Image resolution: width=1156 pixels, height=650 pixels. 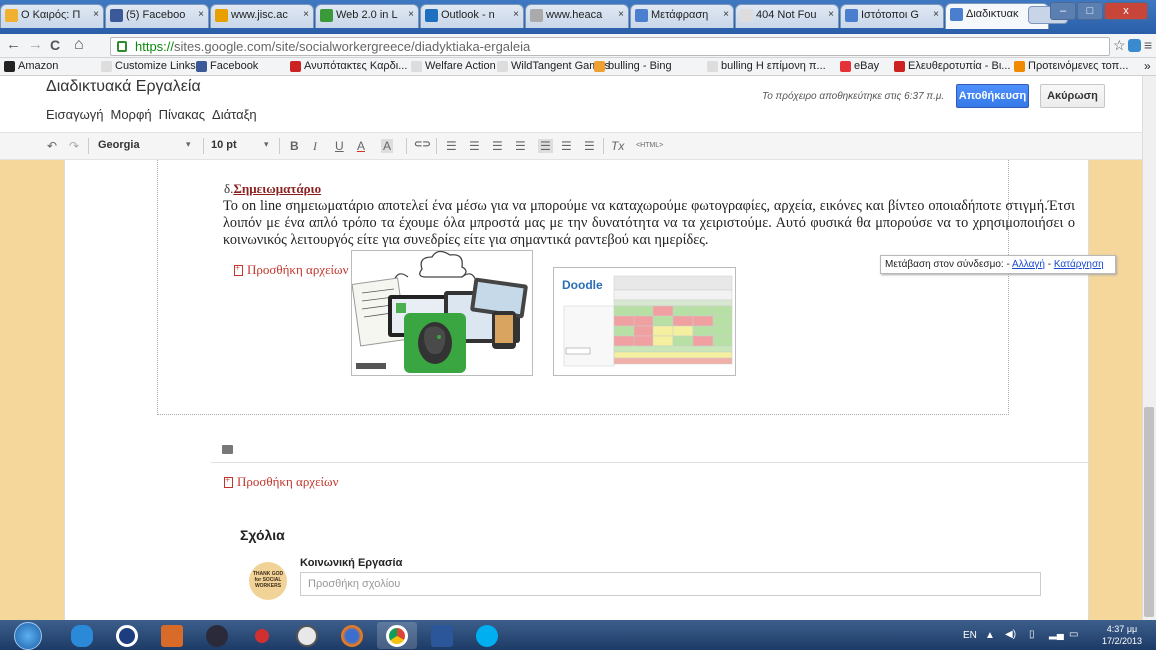 I want to click on menu-format: Μορφή, so click(x=130, y=114).